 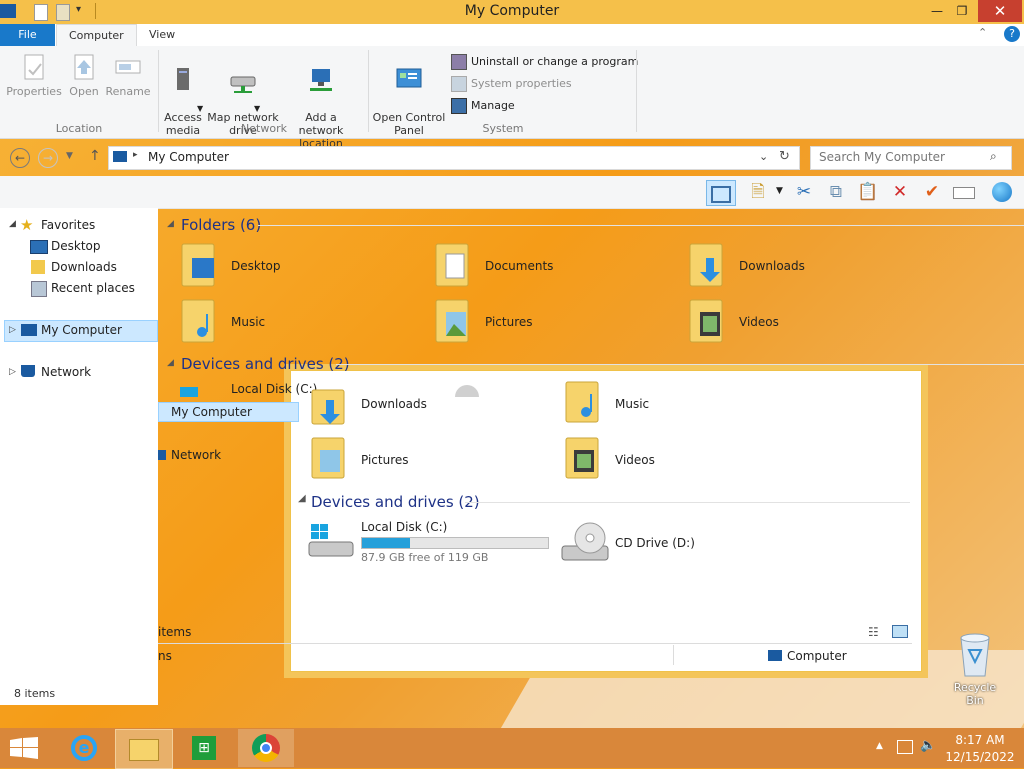 What do you see at coordinates (932, 192) in the screenshot?
I see `checkmark-icon: ✔` at bounding box center [932, 192].